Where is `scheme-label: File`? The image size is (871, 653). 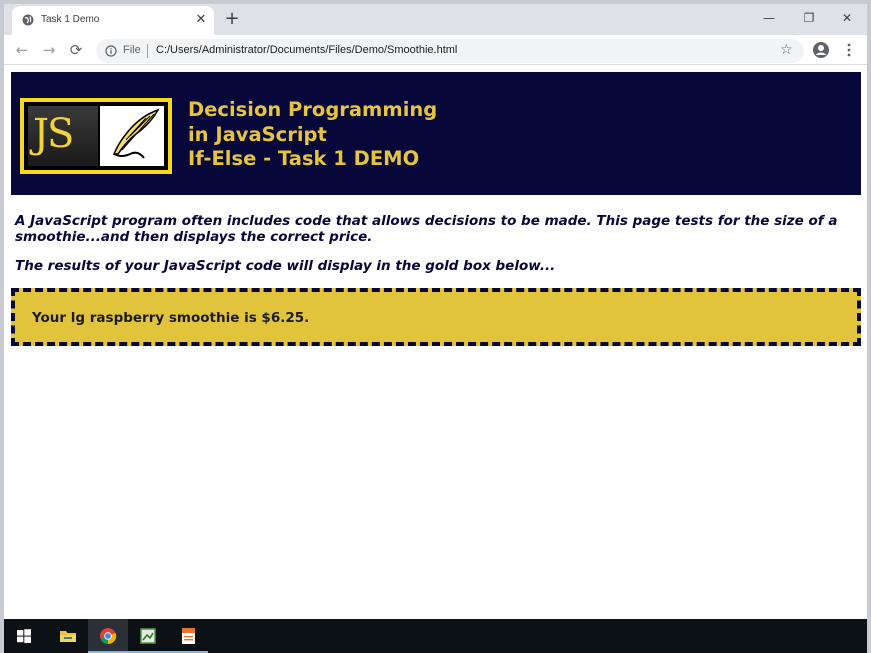
scheme-label: File is located at coordinates (132, 50).